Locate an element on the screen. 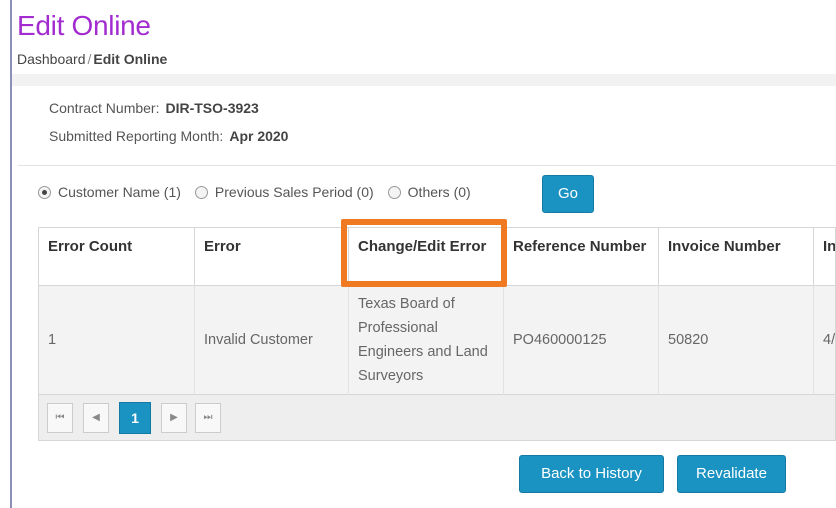 The width and height of the screenshot is (836, 508). breadcrumb: Dashboard / Edit Online is located at coordinates (92, 59).